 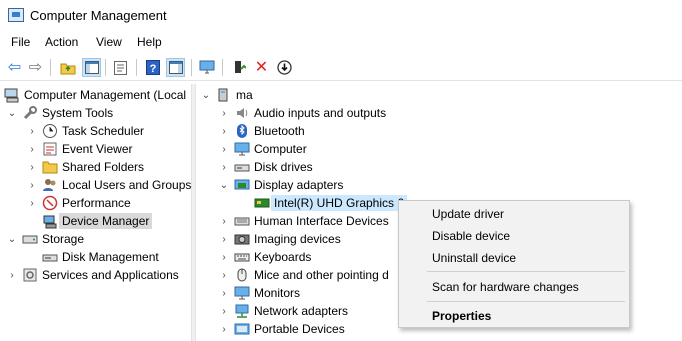 What do you see at coordinates (91, 67) in the screenshot?
I see `show-hide-tree-icon` at bounding box center [91, 67].